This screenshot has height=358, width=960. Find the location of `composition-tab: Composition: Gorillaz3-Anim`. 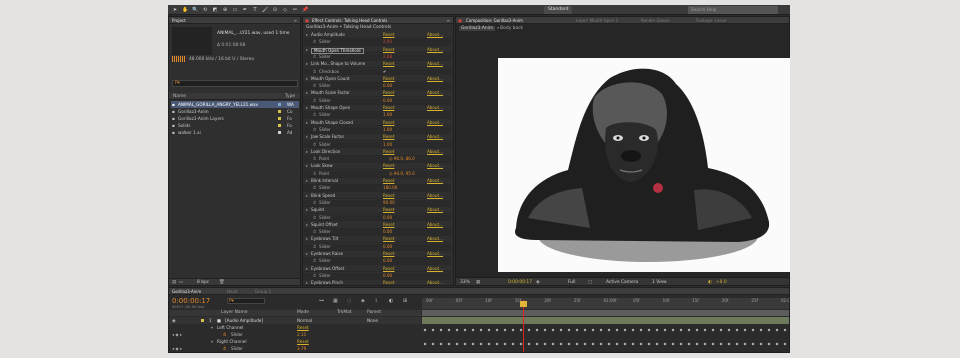

composition-tab: Composition: Gorillaz3-Anim is located at coordinates (494, 20).